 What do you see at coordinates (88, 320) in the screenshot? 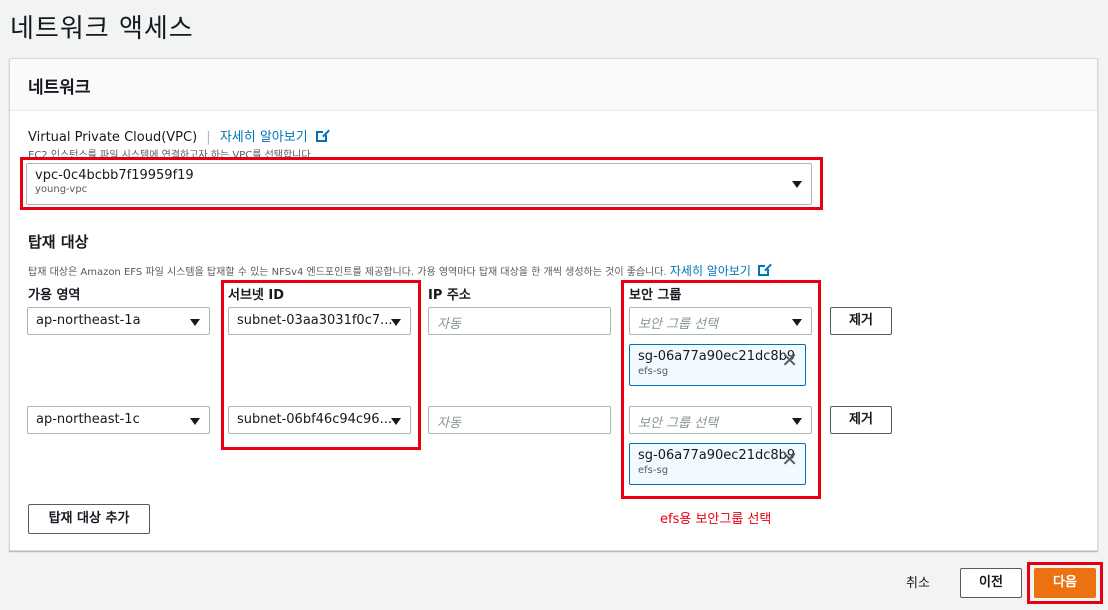
I see `az-select-value: ap-northeast-1a` at bounding box center [88, 320].